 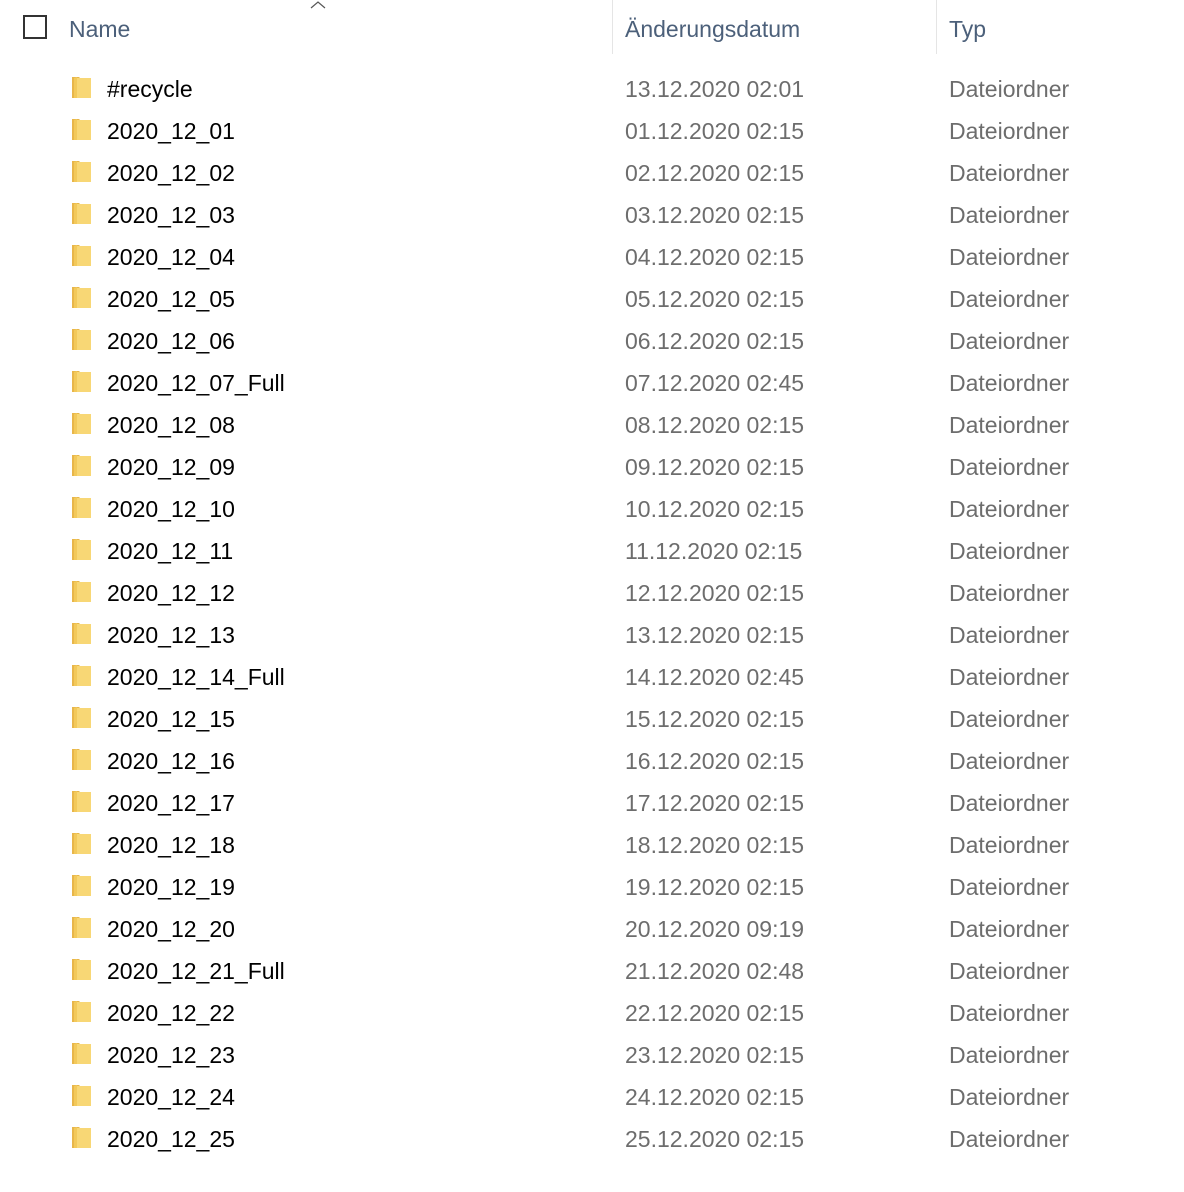 I want to click on file-row: 2020_12_19 19.12.2020 02:15 Dateiordner, so click(x=592, y=887).